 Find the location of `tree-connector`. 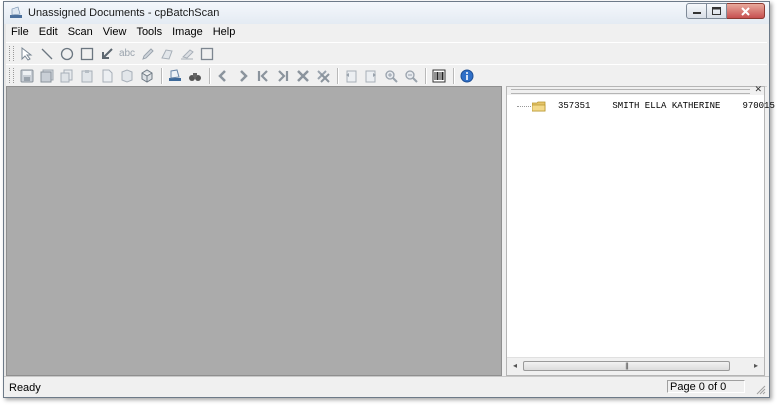

tree-connector is located at coordinates (524, 106).